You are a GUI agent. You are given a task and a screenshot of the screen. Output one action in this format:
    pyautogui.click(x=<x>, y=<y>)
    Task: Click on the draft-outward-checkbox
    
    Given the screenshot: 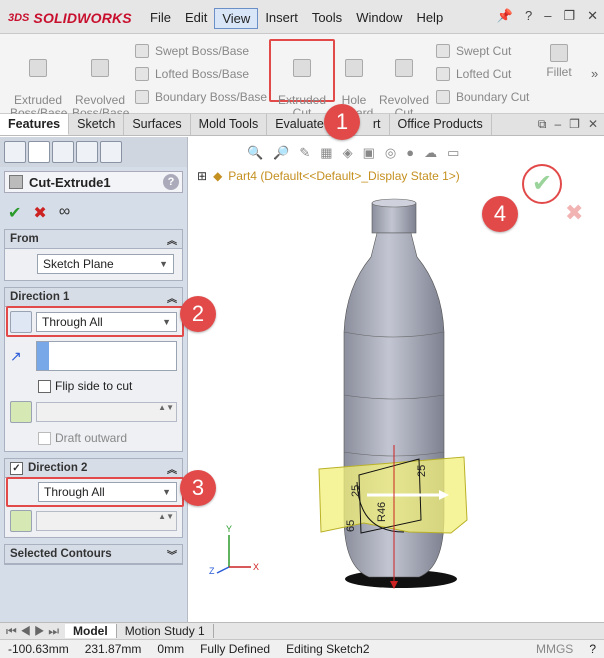 What is the action you would take?
    pyautogui.click(x=44, y=438)
    